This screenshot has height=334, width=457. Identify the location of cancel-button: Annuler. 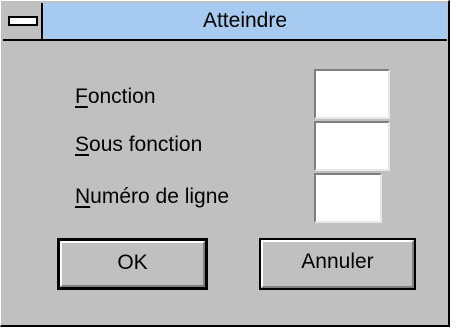
(337, 264).